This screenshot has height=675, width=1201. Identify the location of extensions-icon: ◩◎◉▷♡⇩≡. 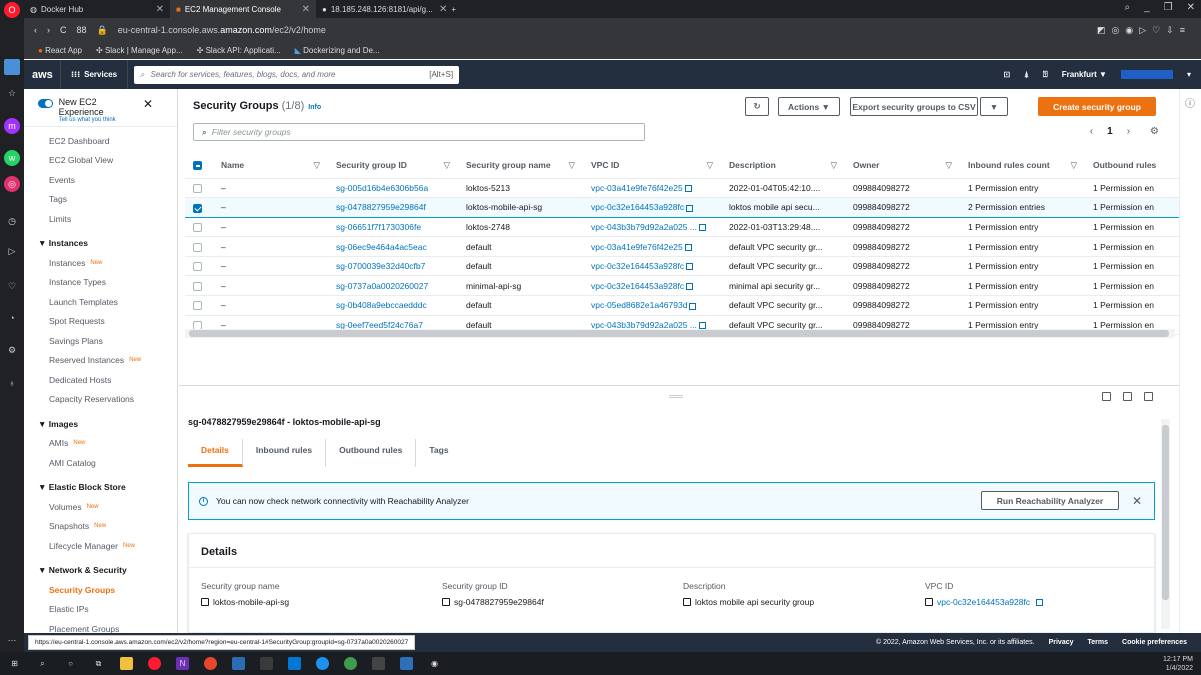
(1144, 30).